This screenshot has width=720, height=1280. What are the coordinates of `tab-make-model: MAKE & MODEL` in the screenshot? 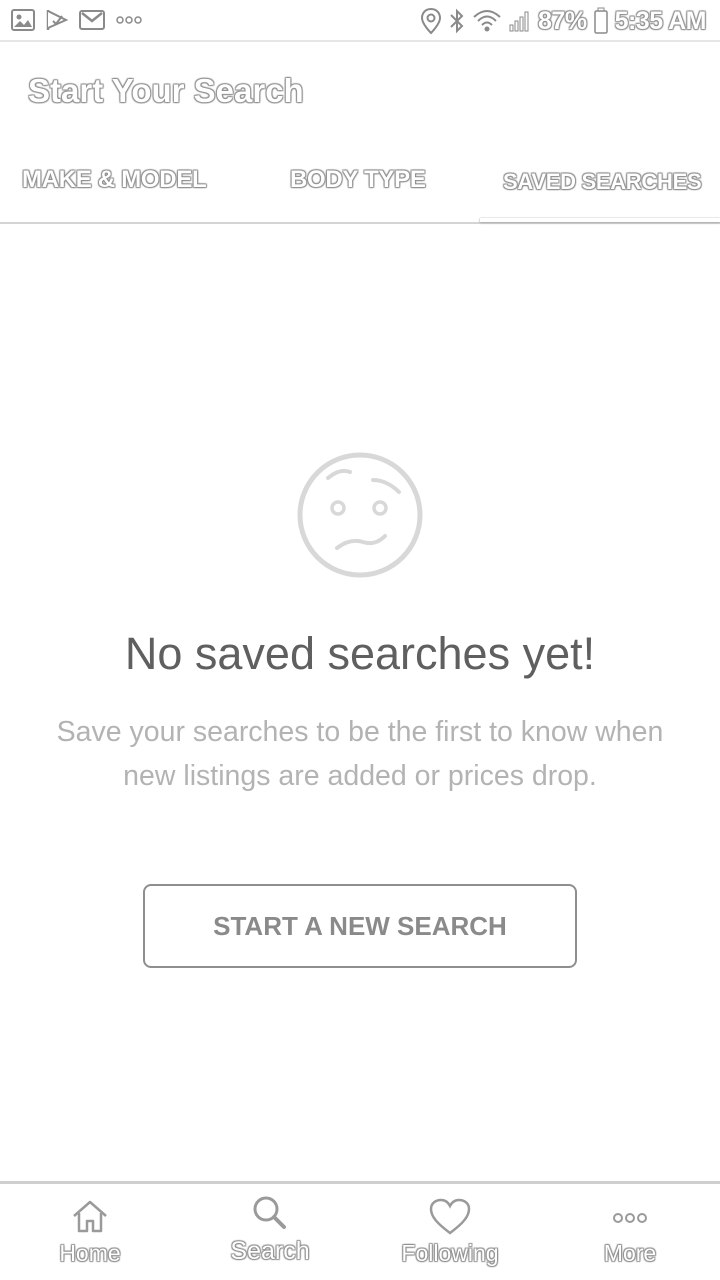 It's located at (114, 180).